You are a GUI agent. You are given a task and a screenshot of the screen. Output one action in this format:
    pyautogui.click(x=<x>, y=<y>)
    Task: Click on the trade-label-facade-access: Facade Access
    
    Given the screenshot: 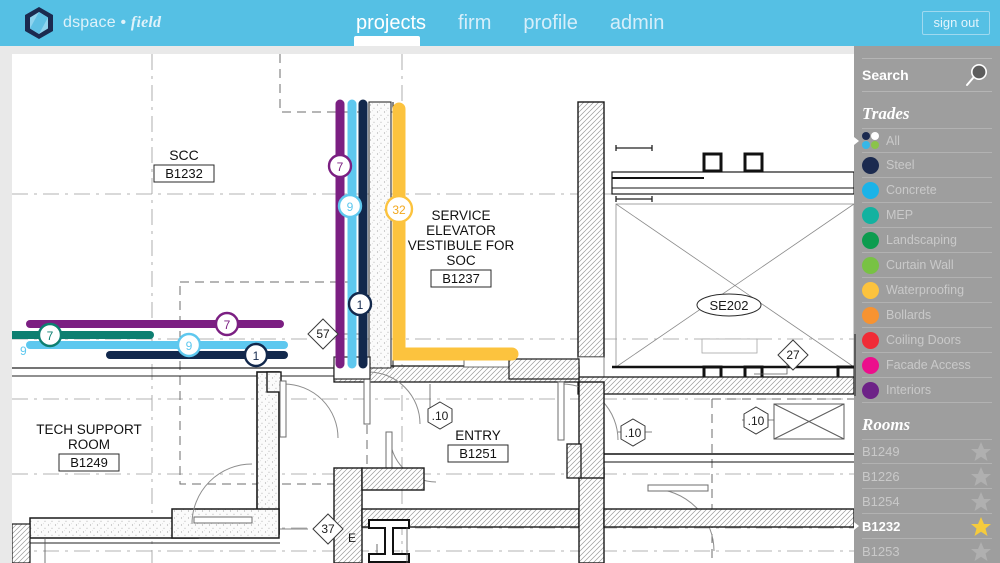 What is the action you would take?
    pyautogui.click(x=928, y=365)
    